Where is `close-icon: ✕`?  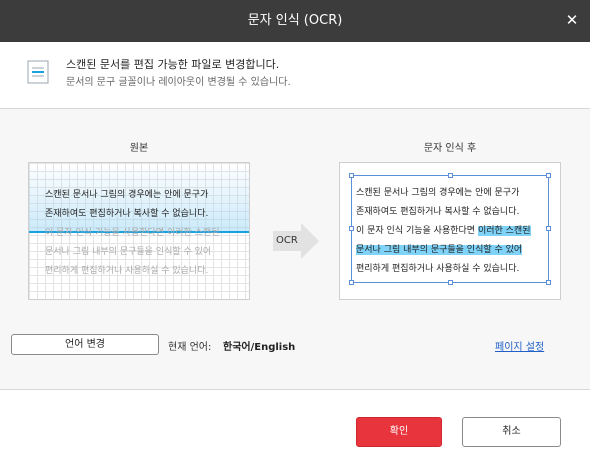
close-icon: ✕ is located at coordinates (572, 20).